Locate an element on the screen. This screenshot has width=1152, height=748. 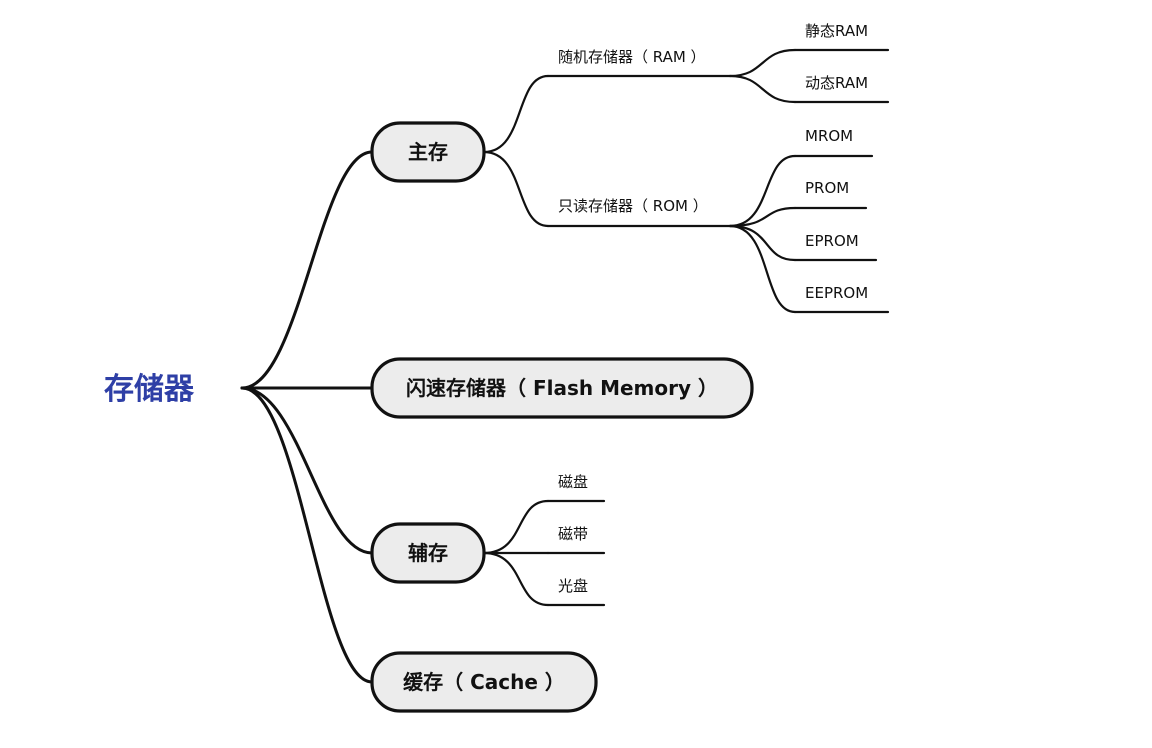
flash-memory-label: 闪速存储器（ Flash Memory ） is located at coordinates (562, 388).